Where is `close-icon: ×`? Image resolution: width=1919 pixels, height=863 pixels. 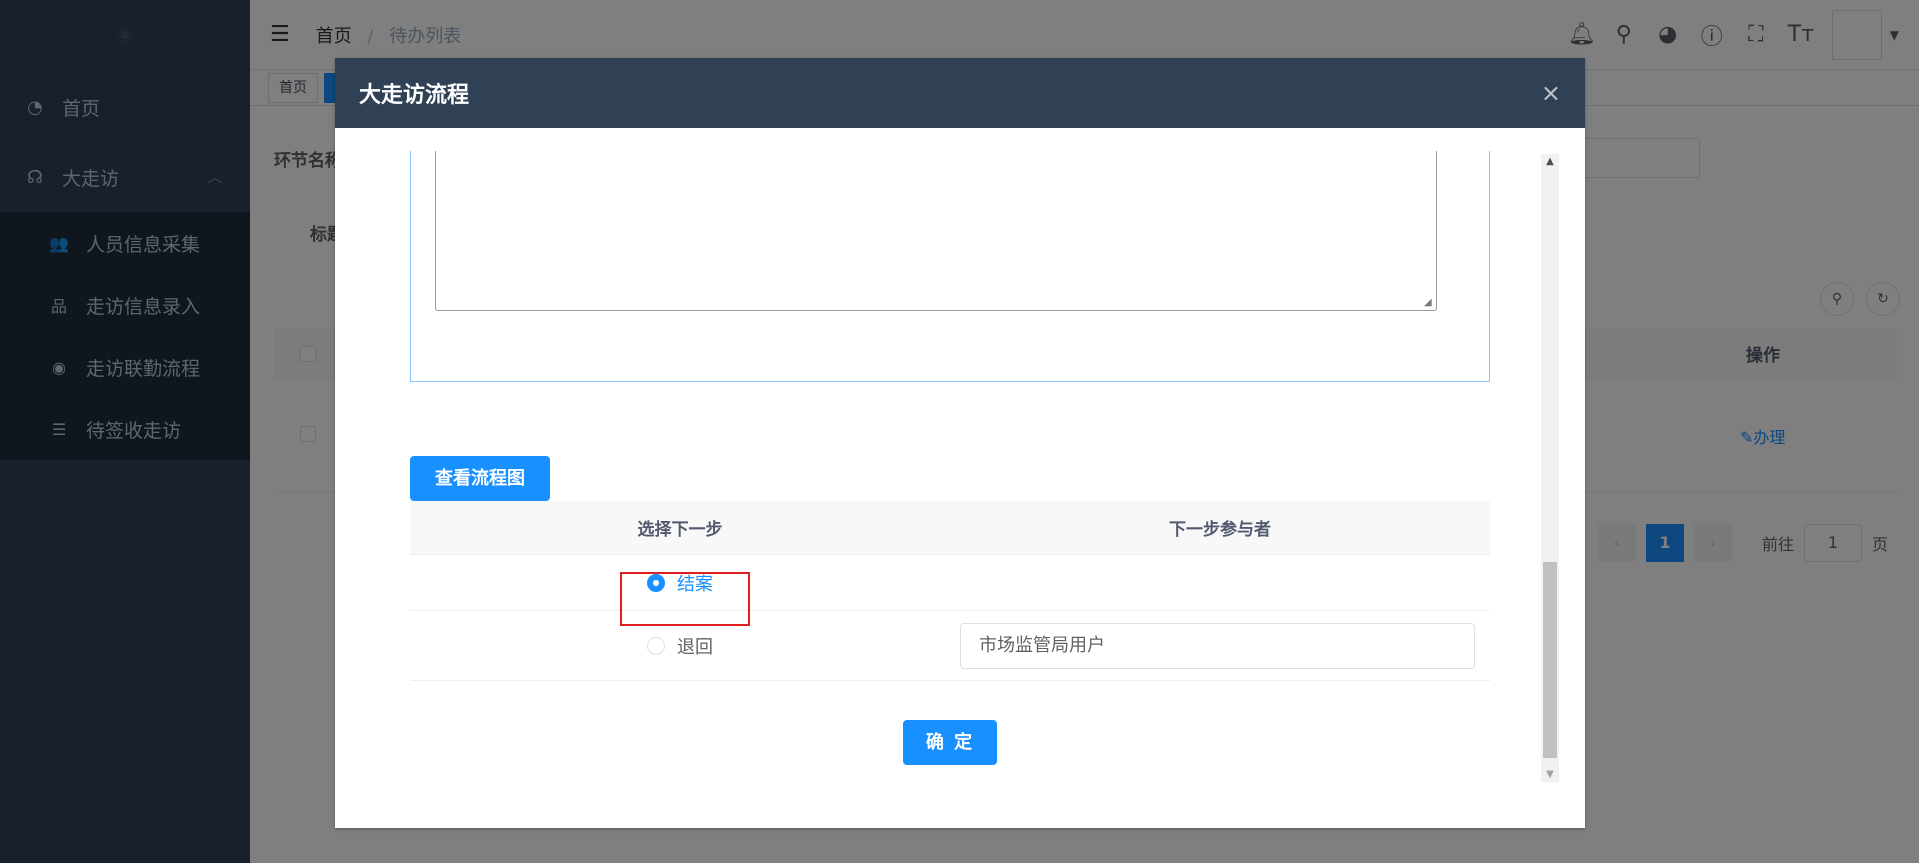 close-icon: × is located at coordinates (1551, 93).